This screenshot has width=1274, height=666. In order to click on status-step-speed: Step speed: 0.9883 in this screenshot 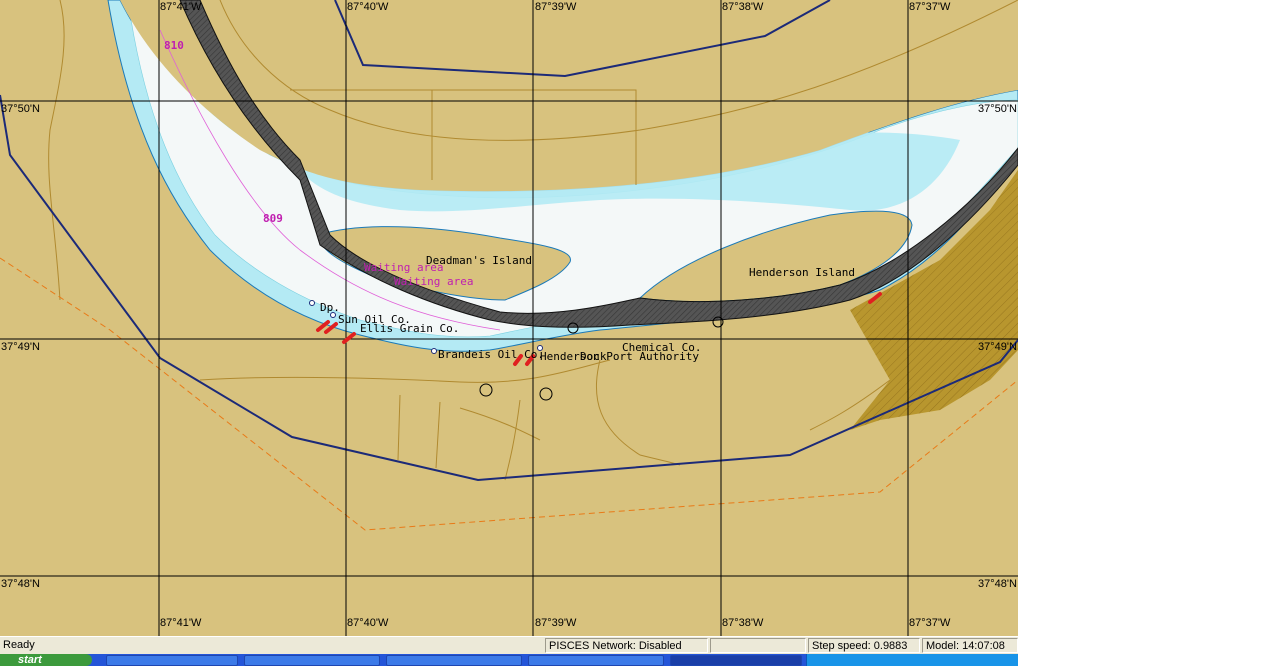, I will do `click(864, 645)`.